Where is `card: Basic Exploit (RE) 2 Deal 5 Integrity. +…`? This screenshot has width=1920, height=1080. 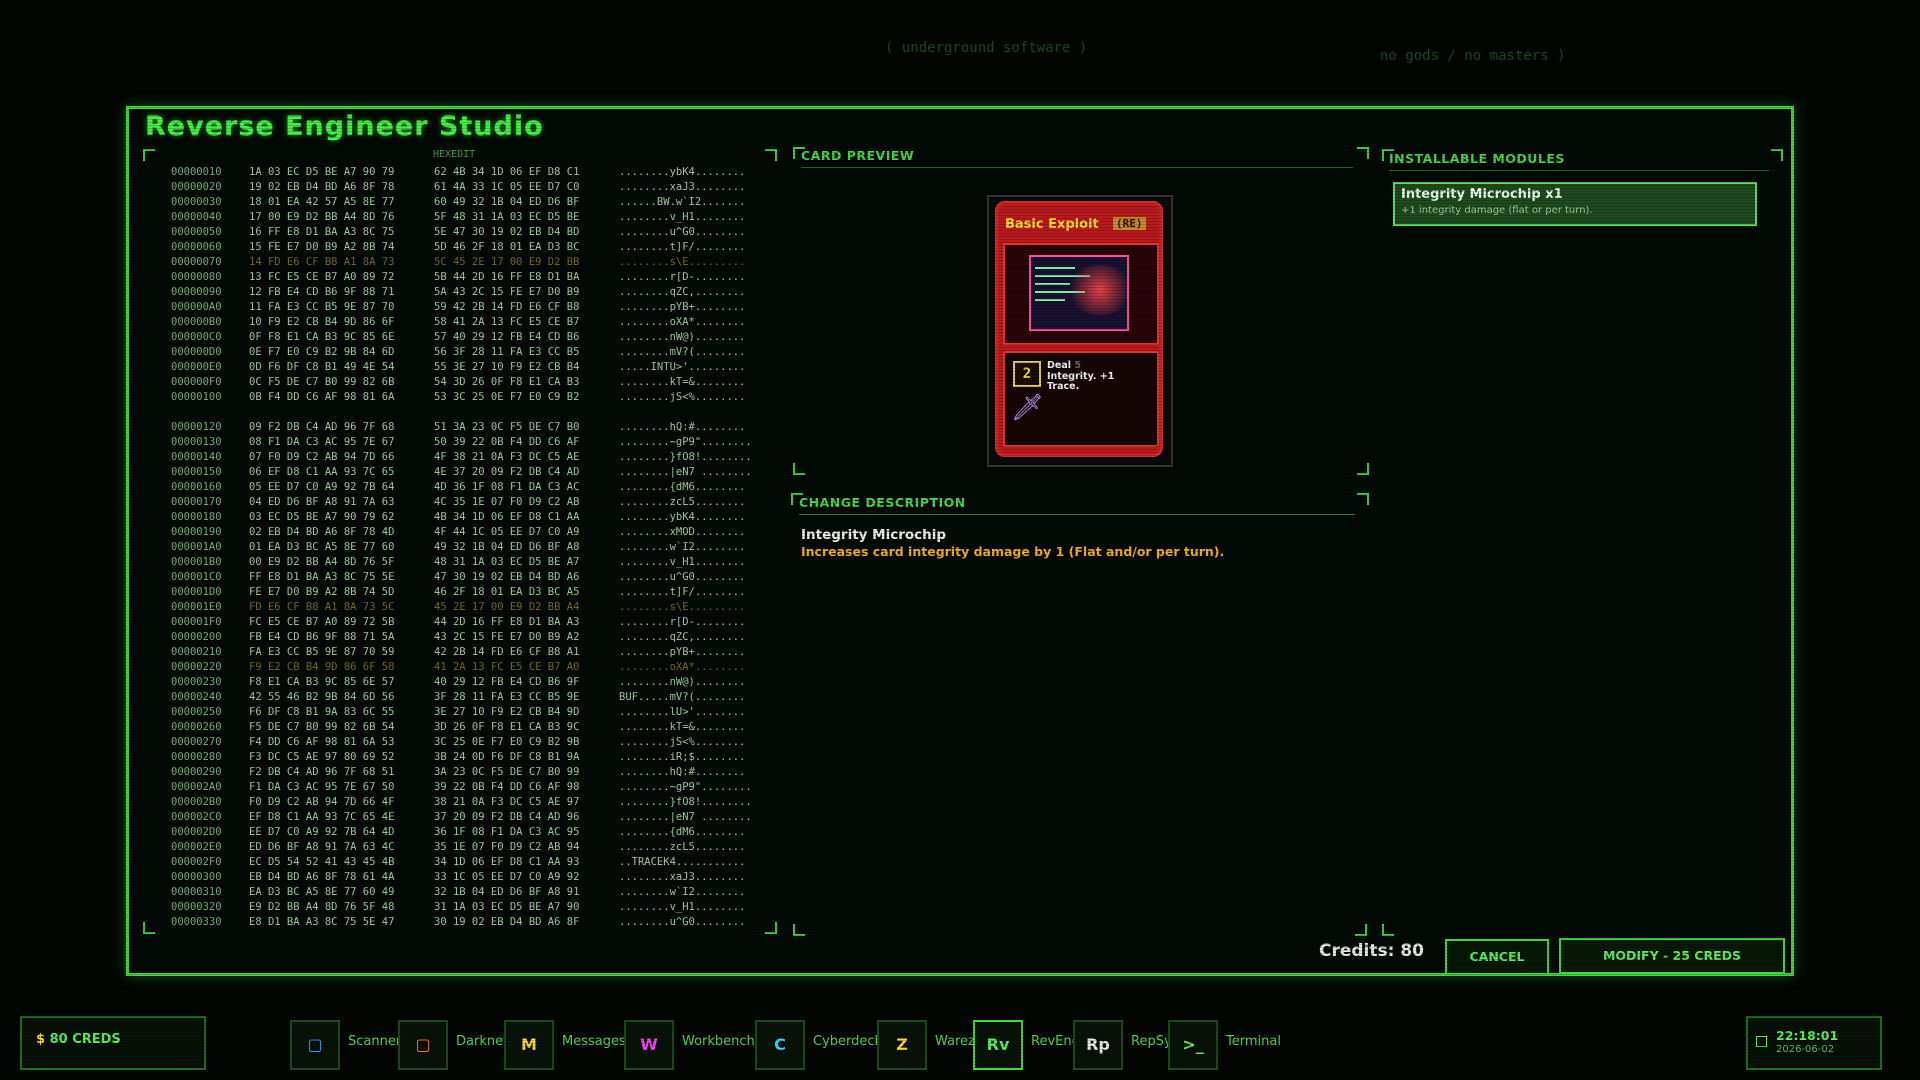 card: Basic Exploit (RE) 2 Deal 5 Integrity. +… is located at coordinates (1079, 329).